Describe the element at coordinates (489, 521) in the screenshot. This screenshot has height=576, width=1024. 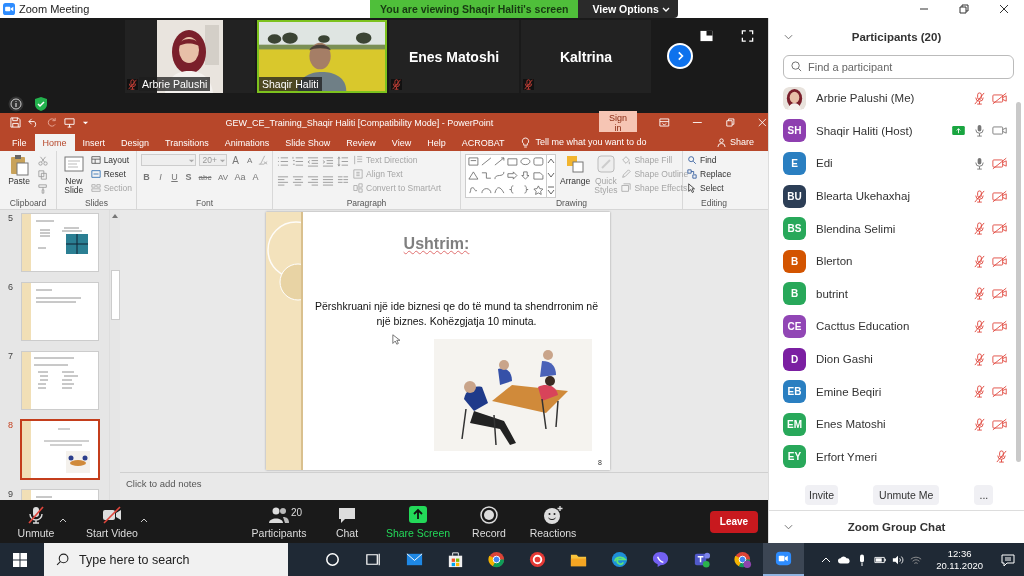
I see `record-button: Record` at that location.